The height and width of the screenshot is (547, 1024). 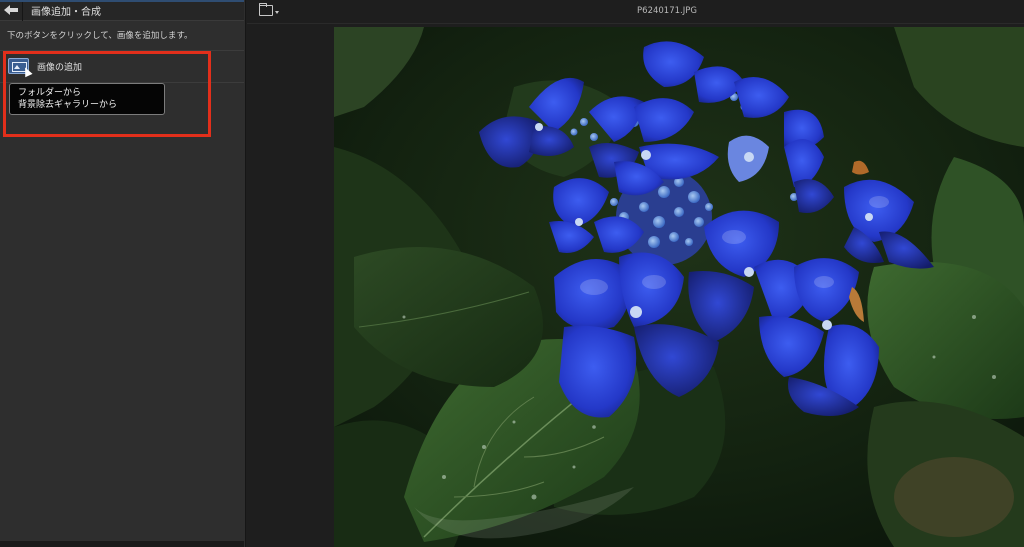 I want to click on instruction-text: 下のボタンをクリックして、画像を追加します。, so click(x=100, y=36).